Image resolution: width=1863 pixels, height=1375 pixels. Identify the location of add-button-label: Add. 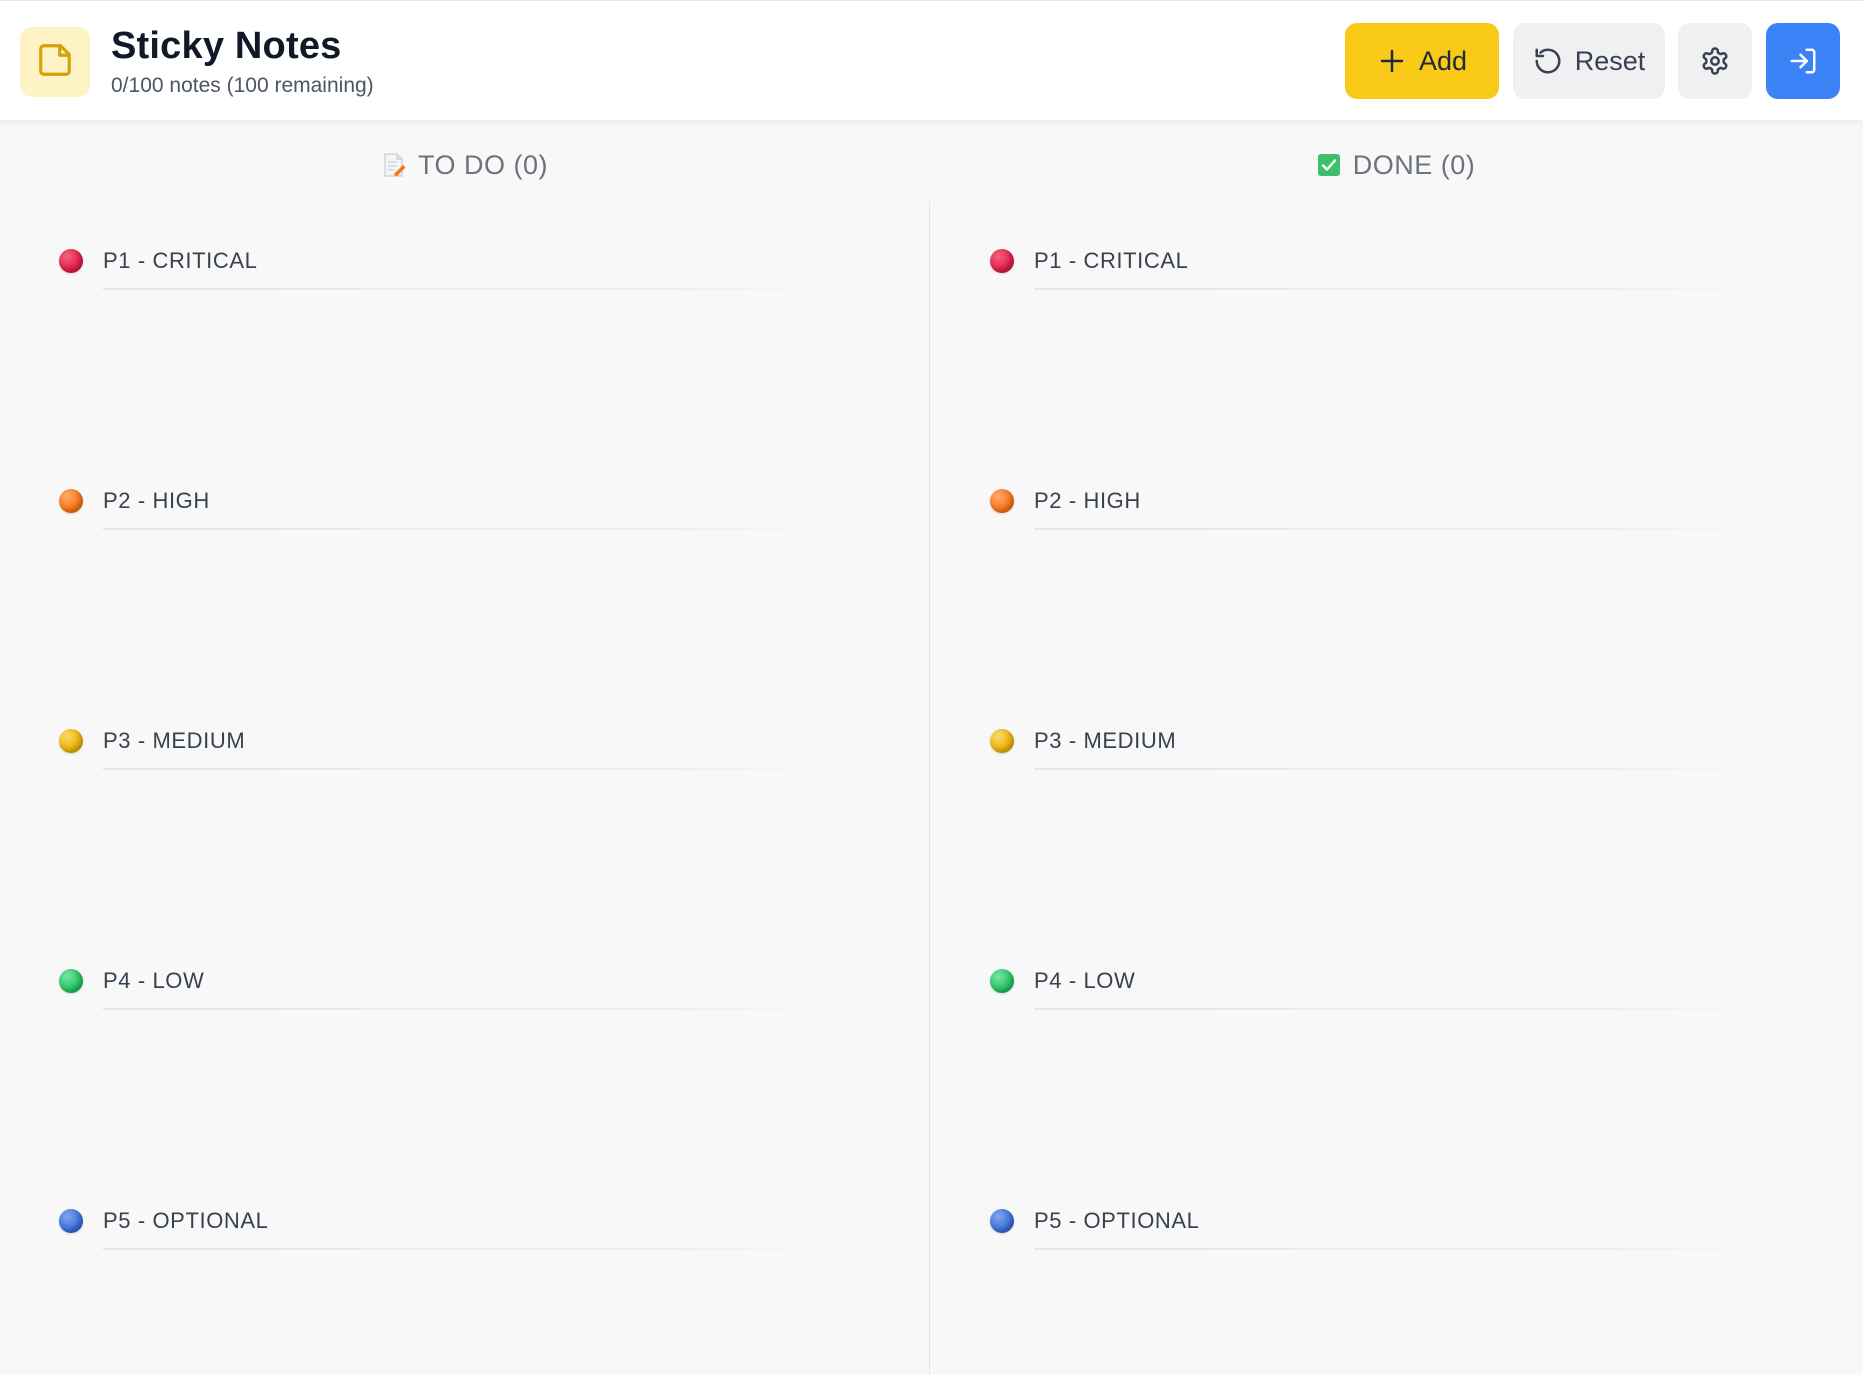
(1443, 60).